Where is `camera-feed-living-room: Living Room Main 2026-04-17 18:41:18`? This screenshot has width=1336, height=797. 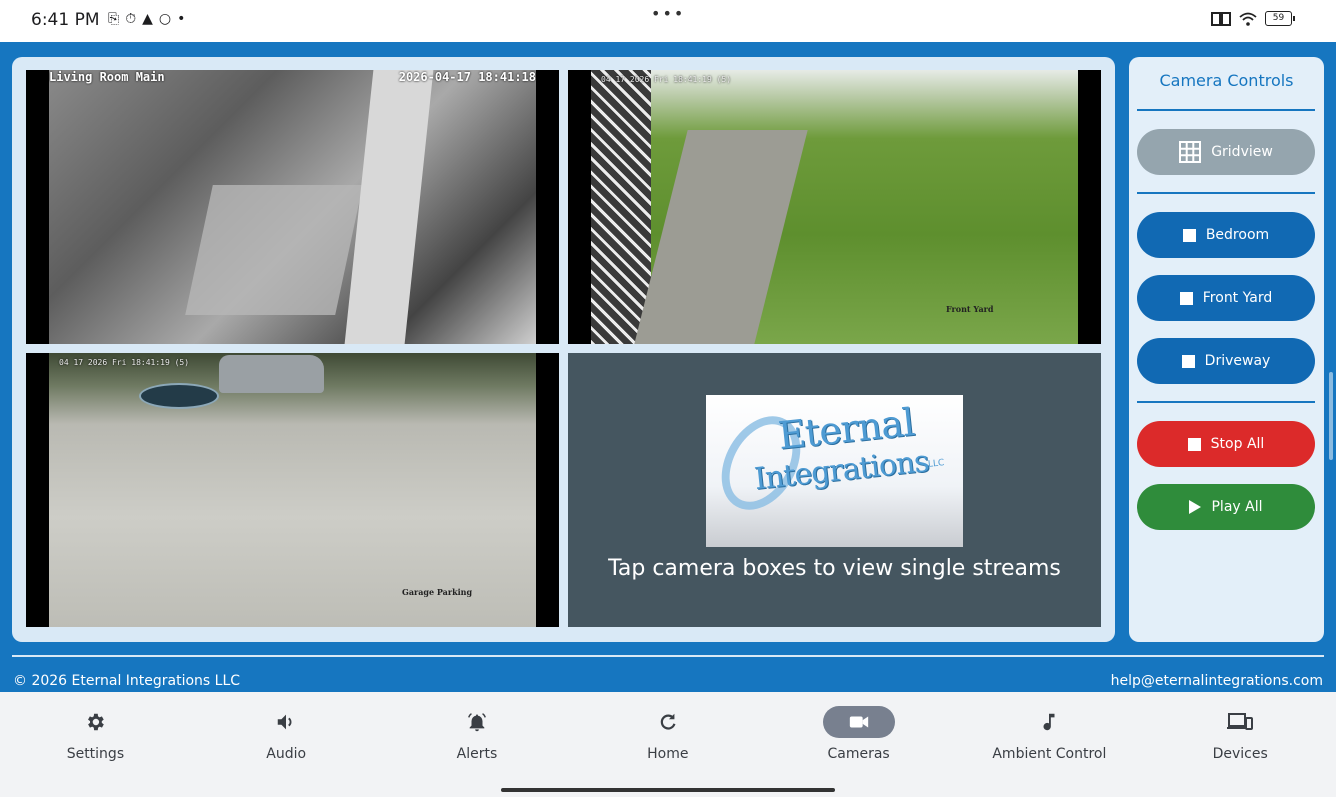
camera-feed-living-room: Living Room Main 2026-04-17 18:41:18 is located at coordinates (292, 207).